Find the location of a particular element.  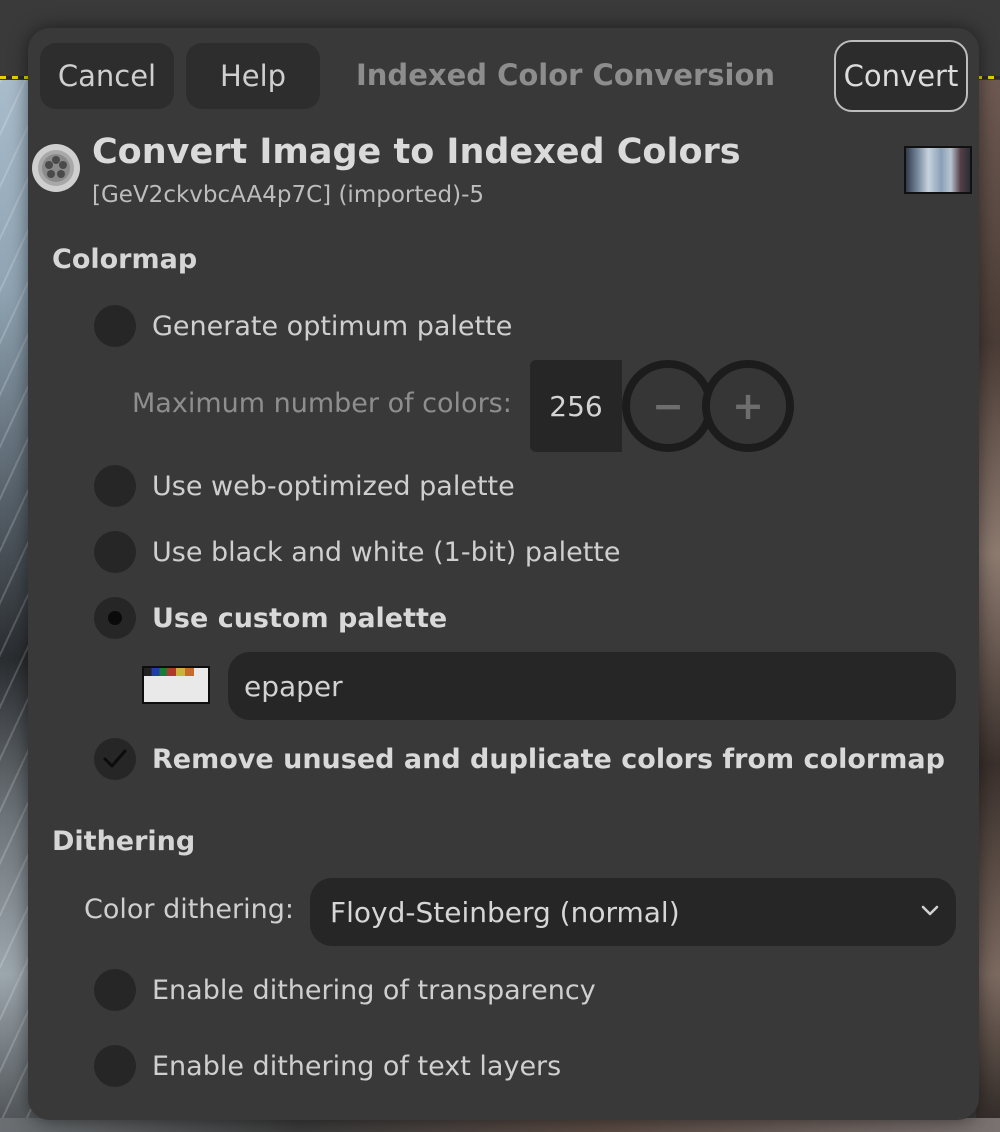

minus-icon: − is located at coordinates (668, 406).